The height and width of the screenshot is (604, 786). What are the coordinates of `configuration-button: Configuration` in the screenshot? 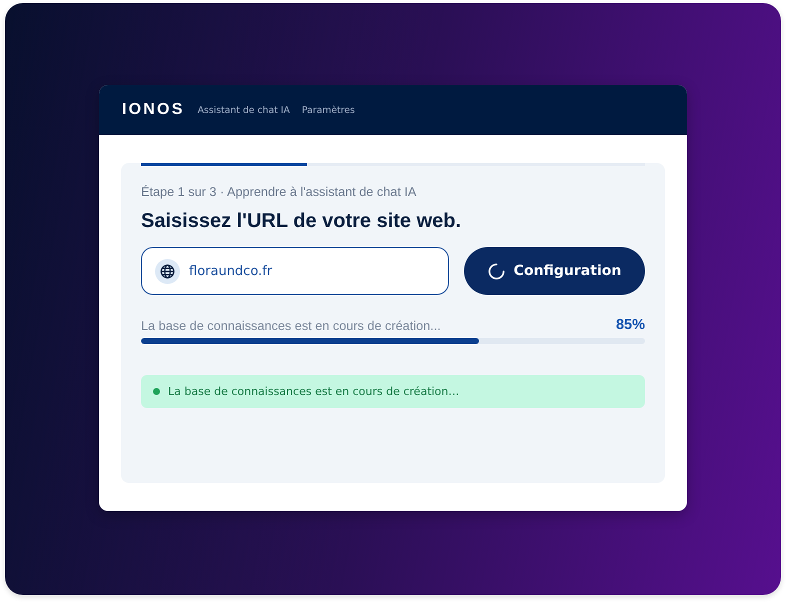 It's located at (554, 271).